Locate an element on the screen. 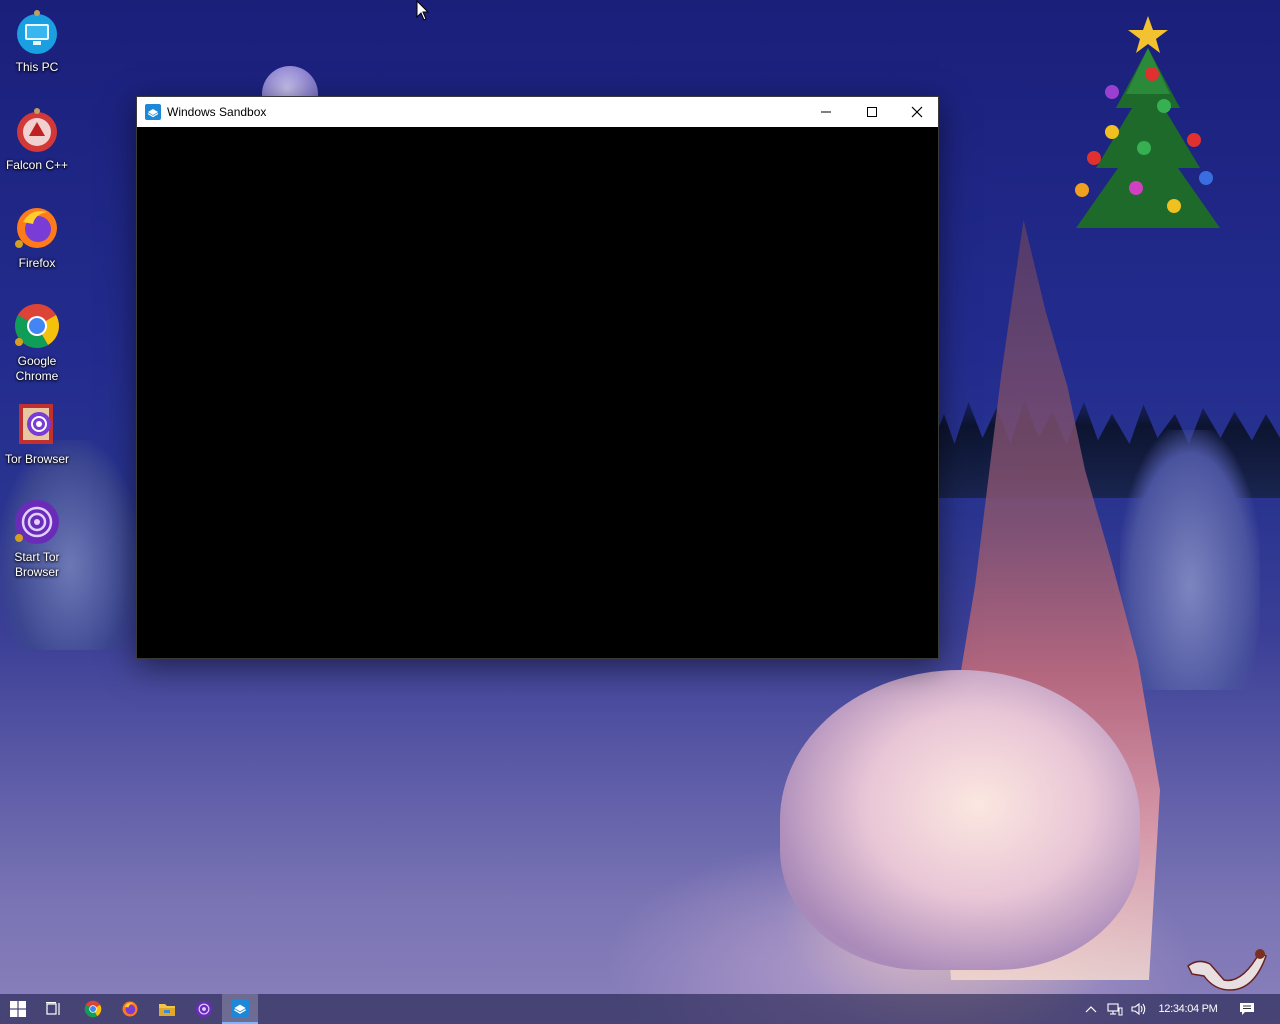  maximize-button is located at coordinates (872, 112).